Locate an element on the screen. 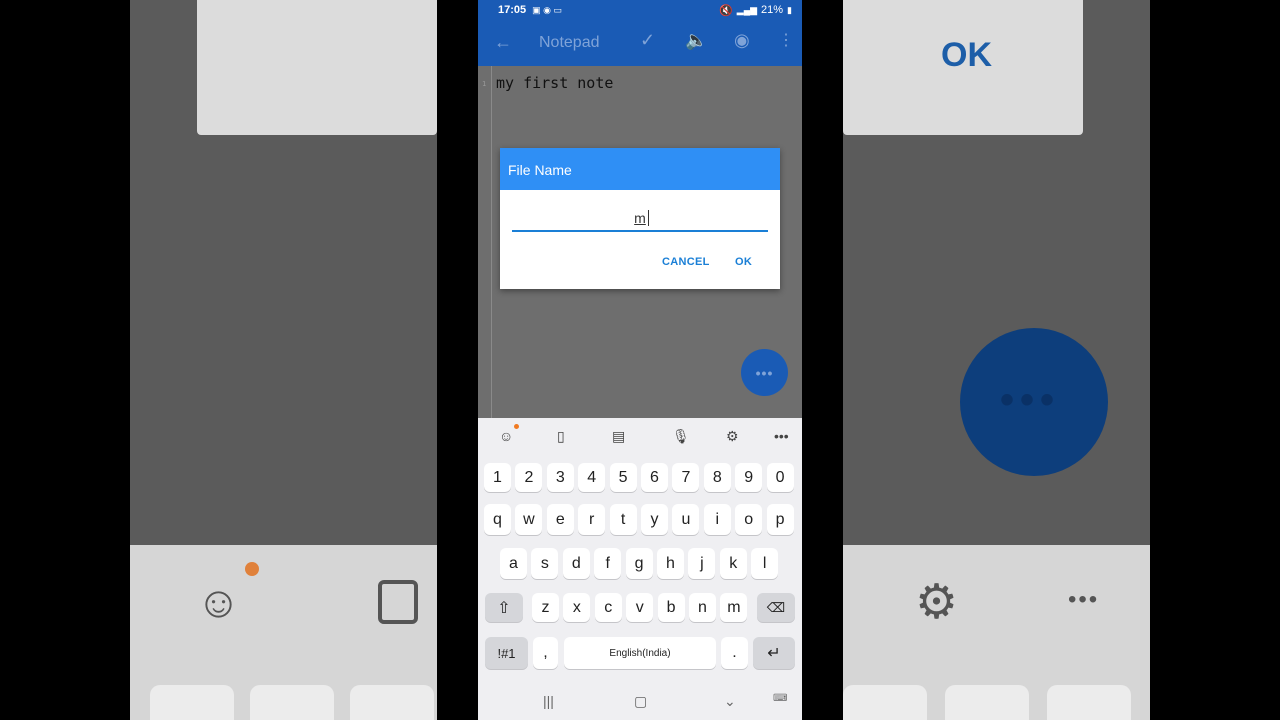 This screenshot has width=1280, height=720. key-1: 1 is located at coordinates (497, 477).